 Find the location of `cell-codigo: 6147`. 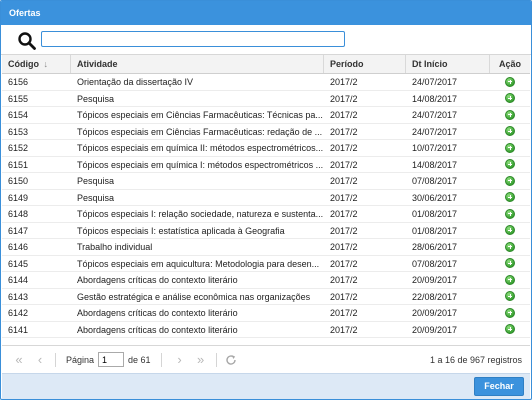

cell-codigo: 6147 is located at coordinates (18, 230).